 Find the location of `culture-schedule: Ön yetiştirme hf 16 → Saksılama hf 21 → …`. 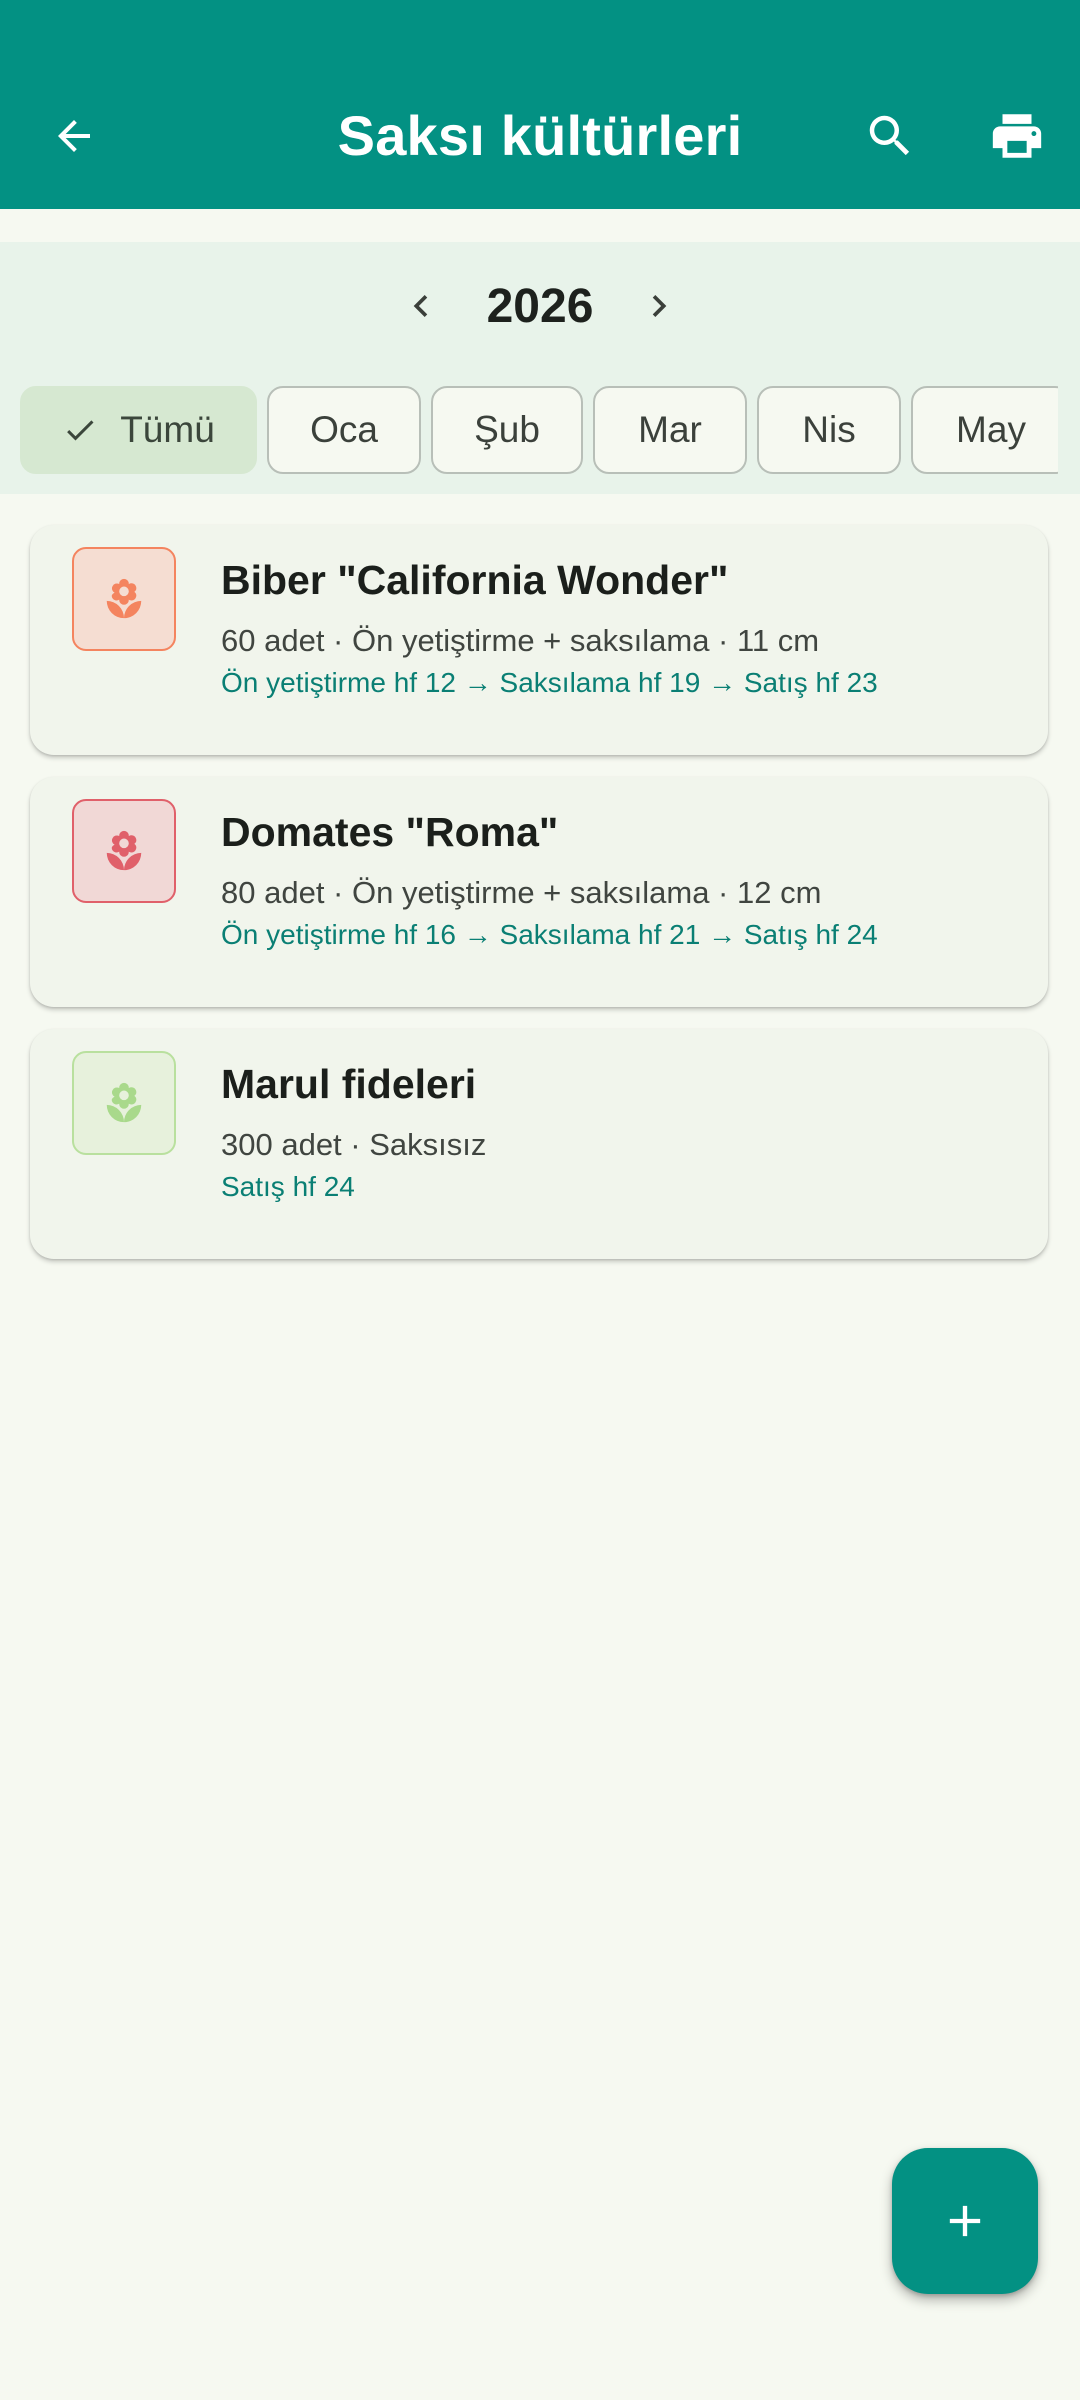

culture-schedule: Ön yetiştirme hf 16 → Saksılama hf 21 → … is located at coordinates (549, 934).